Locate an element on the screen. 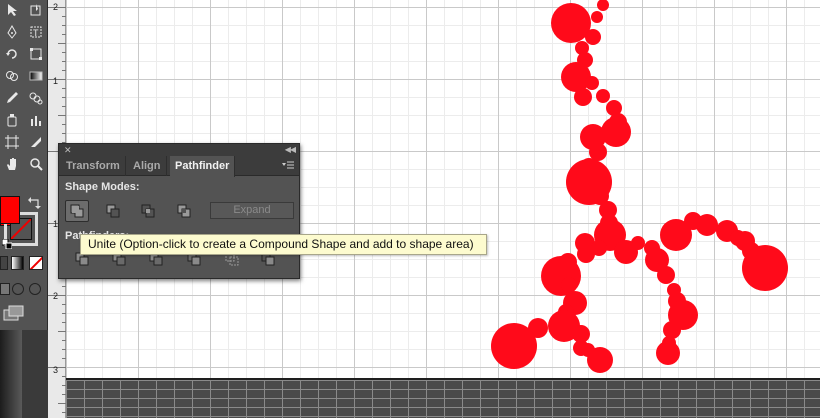 Image resolution: width=820 pixels, height=418 pixels. pasteboard-grid is located at coordinates (443, 398).